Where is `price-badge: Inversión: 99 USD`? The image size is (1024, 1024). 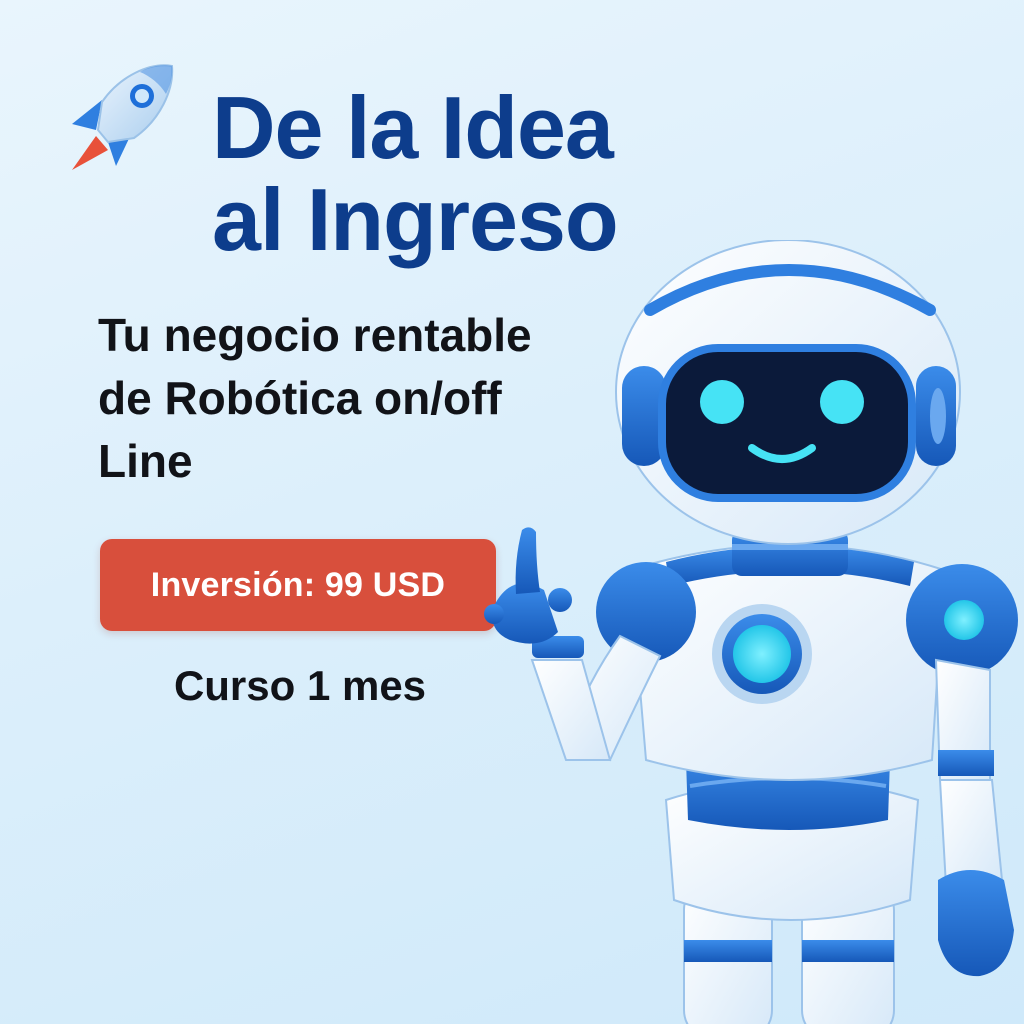
price-badge: Inversión: 99 USD is located at coordinates (298, 585).